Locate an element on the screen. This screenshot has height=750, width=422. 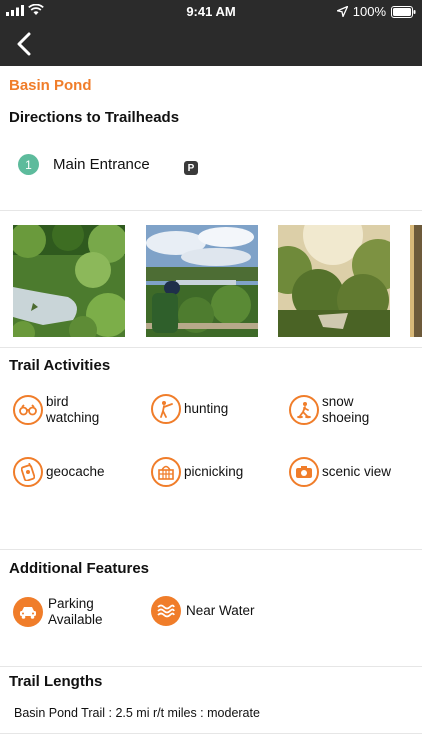
battery-percent: 100% is located at coordinates (369, 11).